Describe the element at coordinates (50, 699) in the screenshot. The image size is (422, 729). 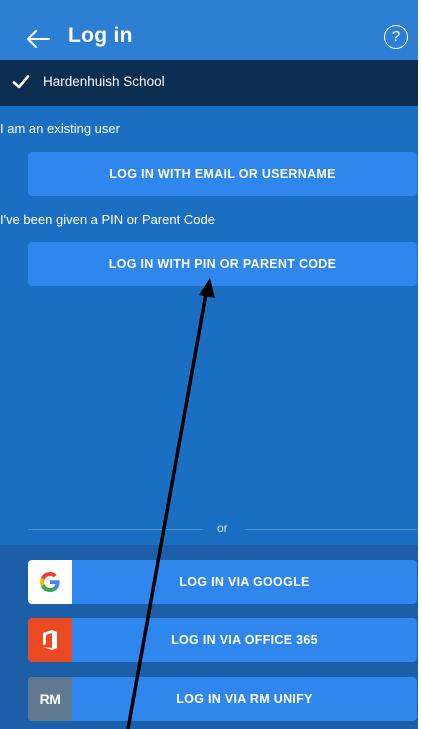
I see `rm-unify-icon: RM` at that location.